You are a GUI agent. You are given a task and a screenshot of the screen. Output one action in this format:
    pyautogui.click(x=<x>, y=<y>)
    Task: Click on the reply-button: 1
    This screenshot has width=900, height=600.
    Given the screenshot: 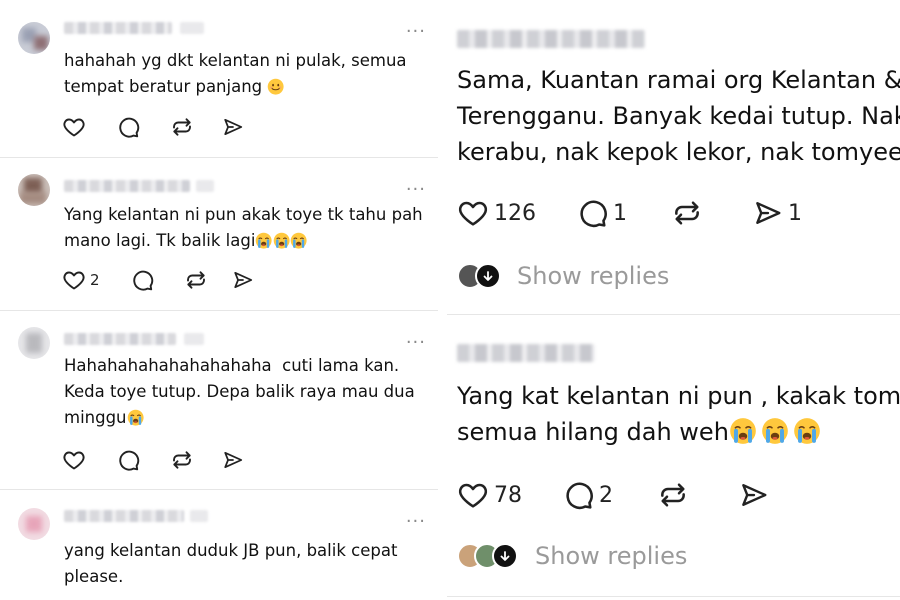 What is the action you would take?
    pyautogui.click(x=601, y=213)
    